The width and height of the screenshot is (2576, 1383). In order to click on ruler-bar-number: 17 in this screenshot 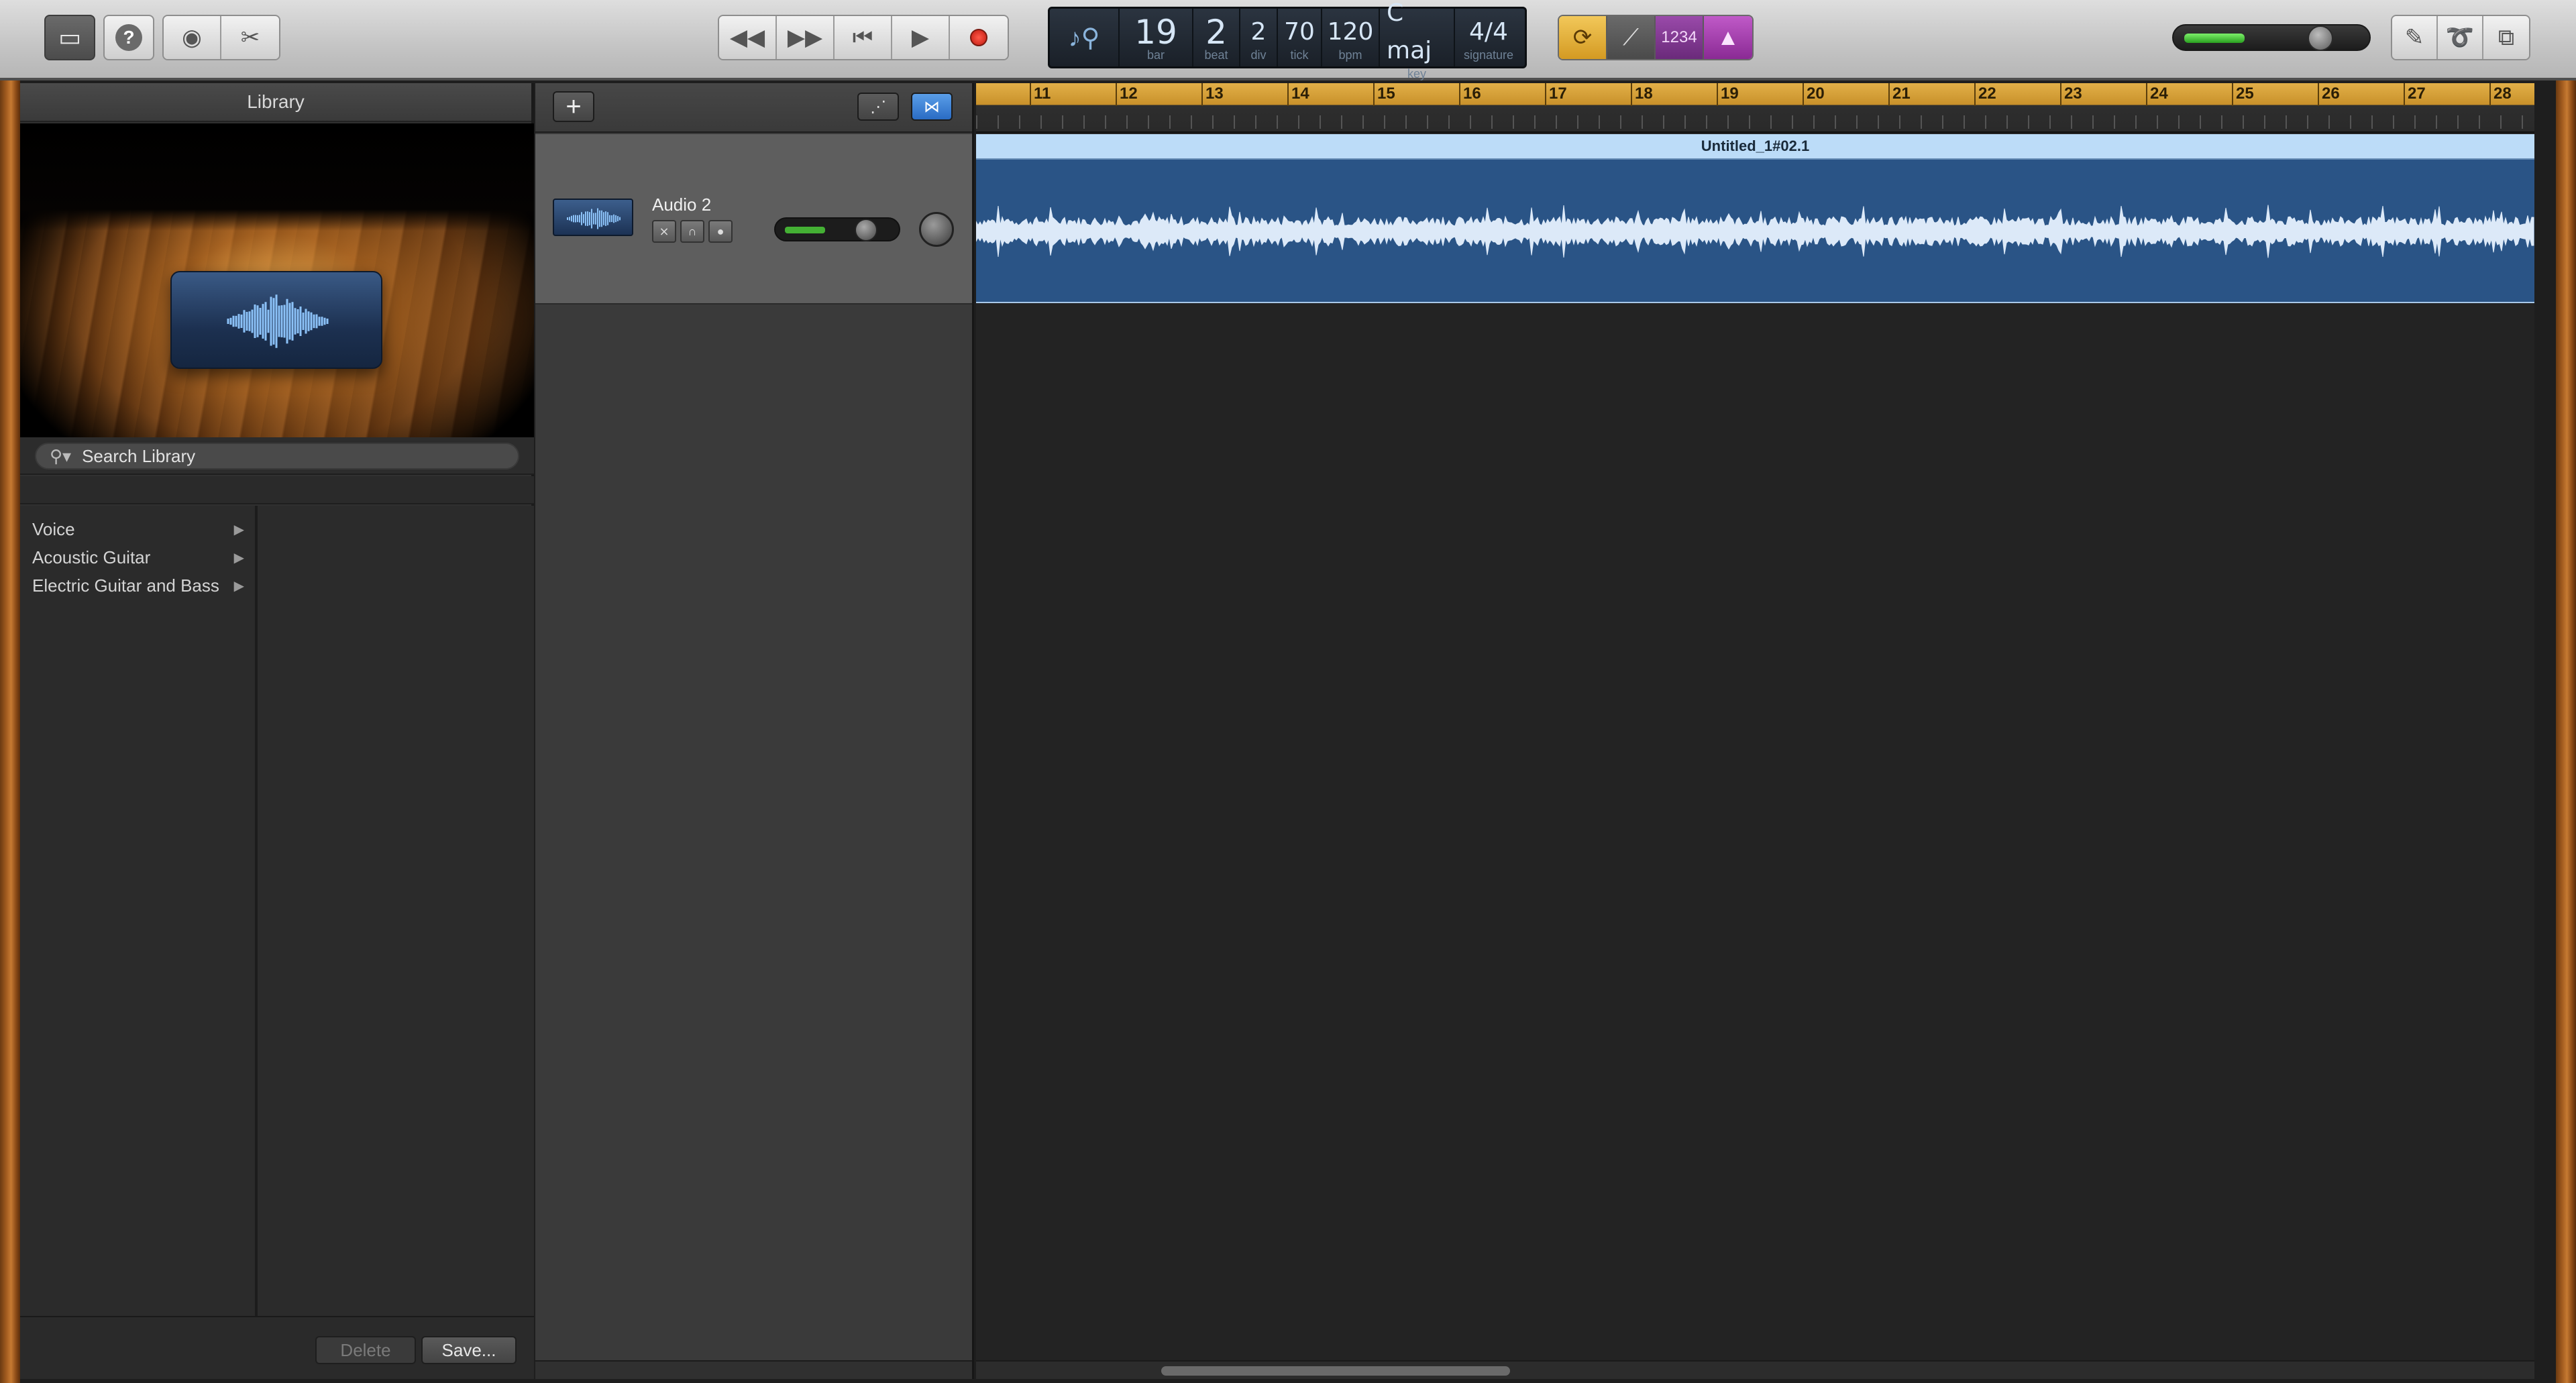, I will do `click(1558, 94)`.